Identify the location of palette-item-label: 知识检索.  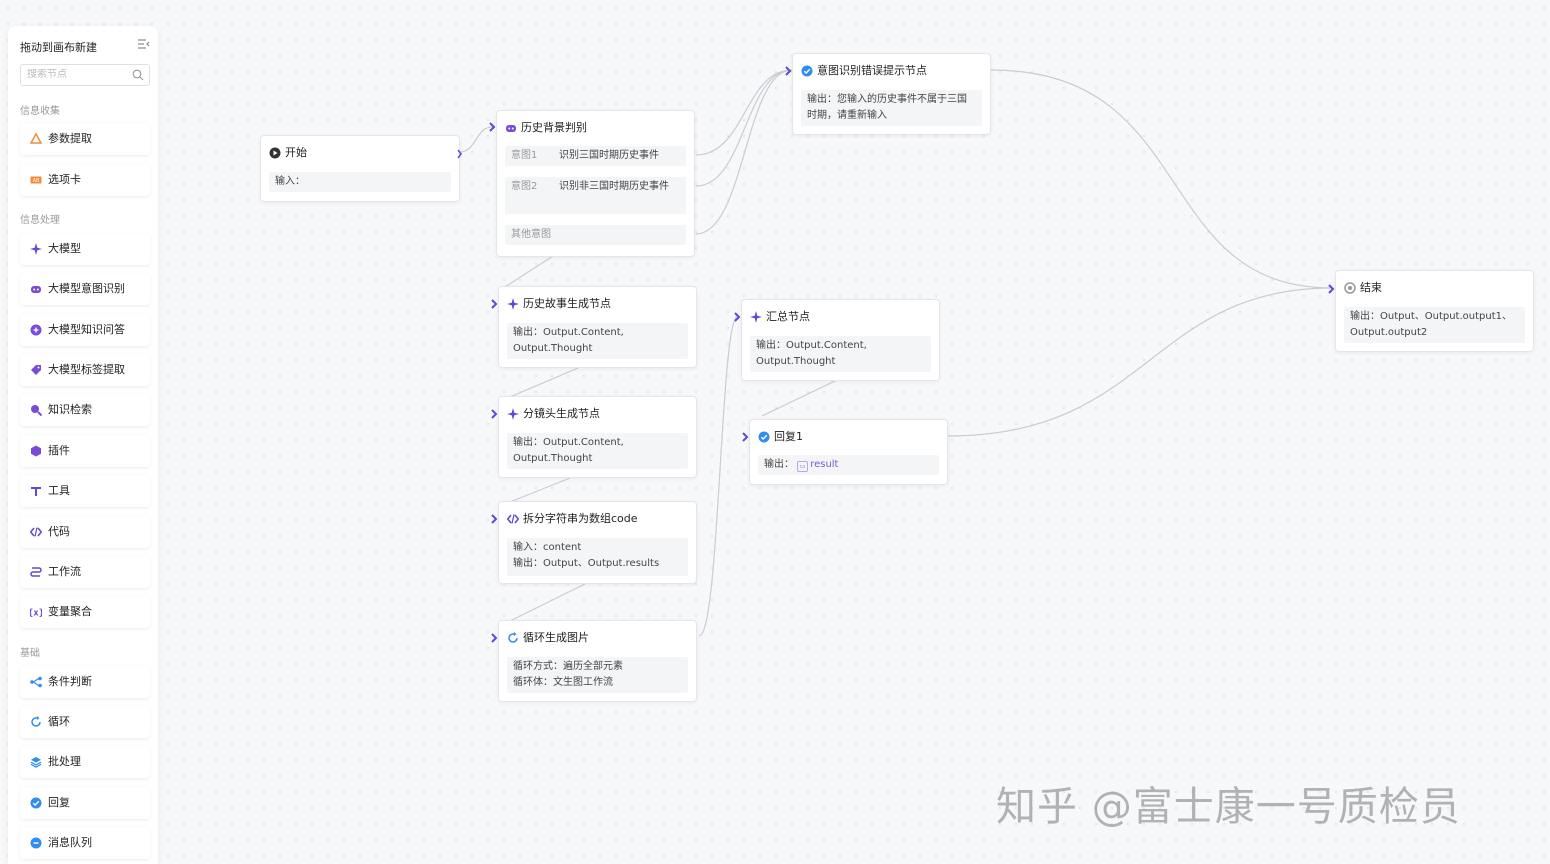
(70, 409).